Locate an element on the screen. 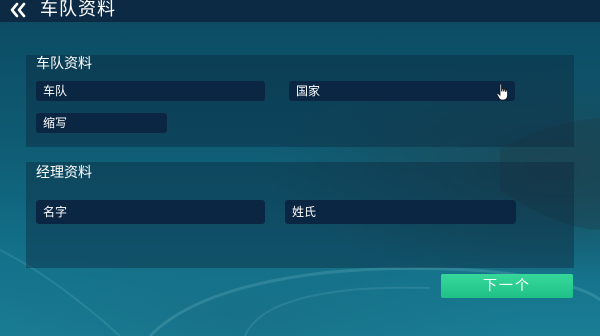 The width and height of the screenshot is (600, 336). last-name-field: 姓氏 is located at coordinates (400, 212).